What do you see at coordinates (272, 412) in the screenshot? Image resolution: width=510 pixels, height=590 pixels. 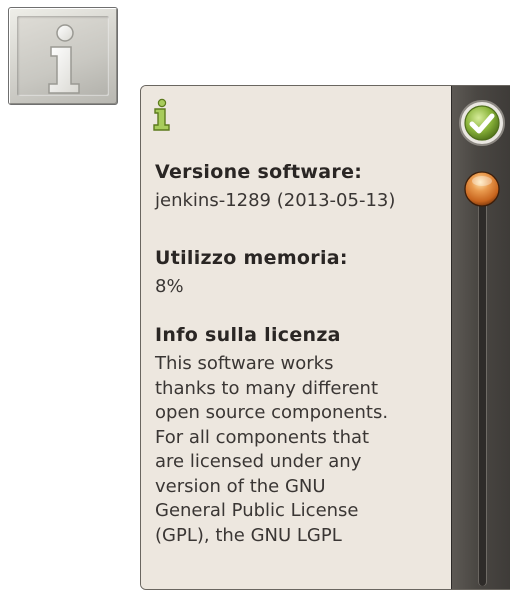 I see `license-line: open source components.` at bounding box center [272, 412].